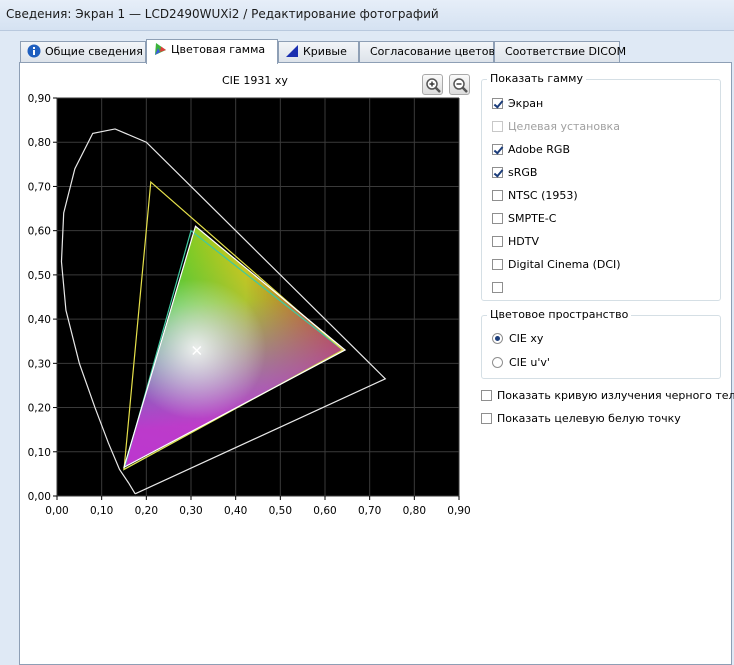  Describe the element at coordinates (39, 143) in the screenshot. I see `y-tick-label: 0,80` at that location.